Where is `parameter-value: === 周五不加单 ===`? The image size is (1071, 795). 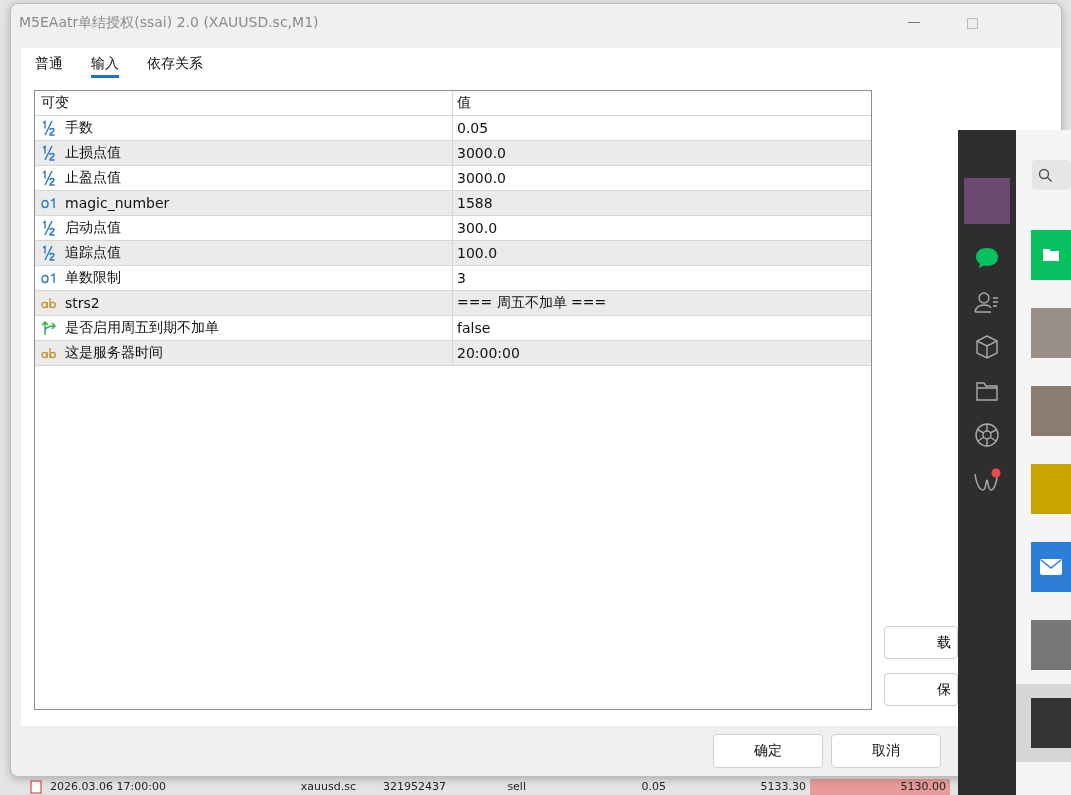
parameter-value: === 周五不加单 === is located at coordinates (532, 303).